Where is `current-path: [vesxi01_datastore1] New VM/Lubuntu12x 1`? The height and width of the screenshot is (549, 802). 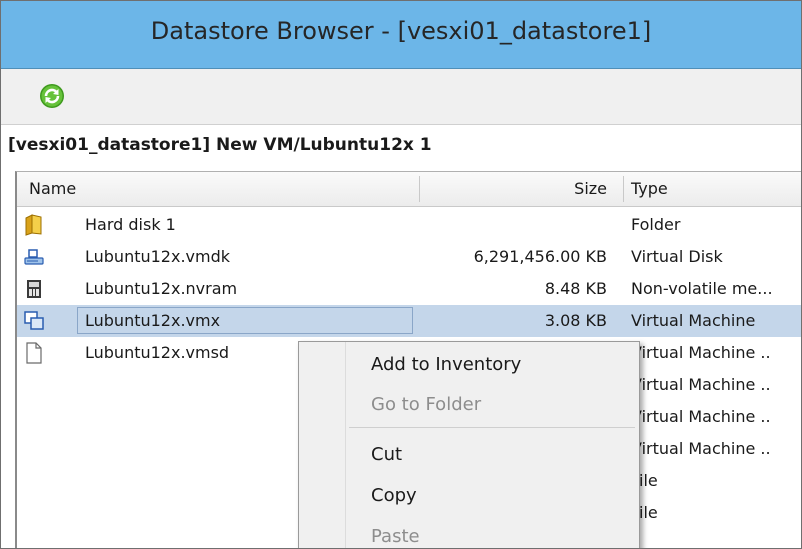
current-path: [vesxi01_datastore1] New VM/Lubuntu12x 1 is located at coordinates (220, 145).